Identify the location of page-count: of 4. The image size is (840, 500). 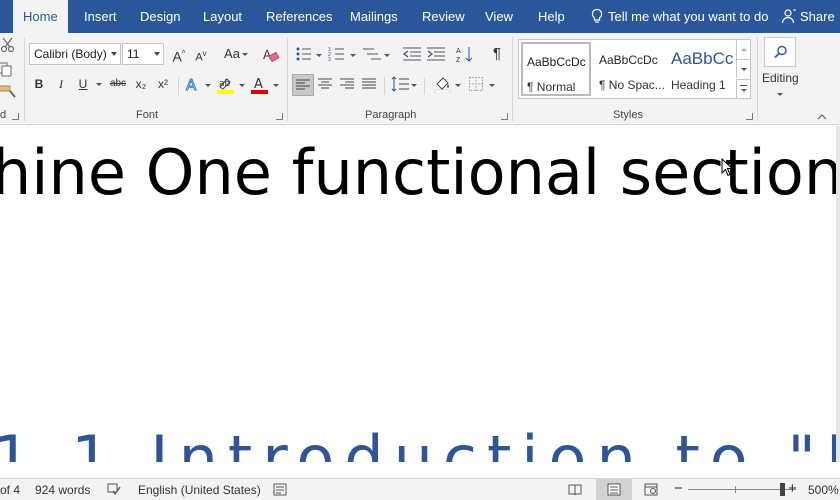
(10, 490).